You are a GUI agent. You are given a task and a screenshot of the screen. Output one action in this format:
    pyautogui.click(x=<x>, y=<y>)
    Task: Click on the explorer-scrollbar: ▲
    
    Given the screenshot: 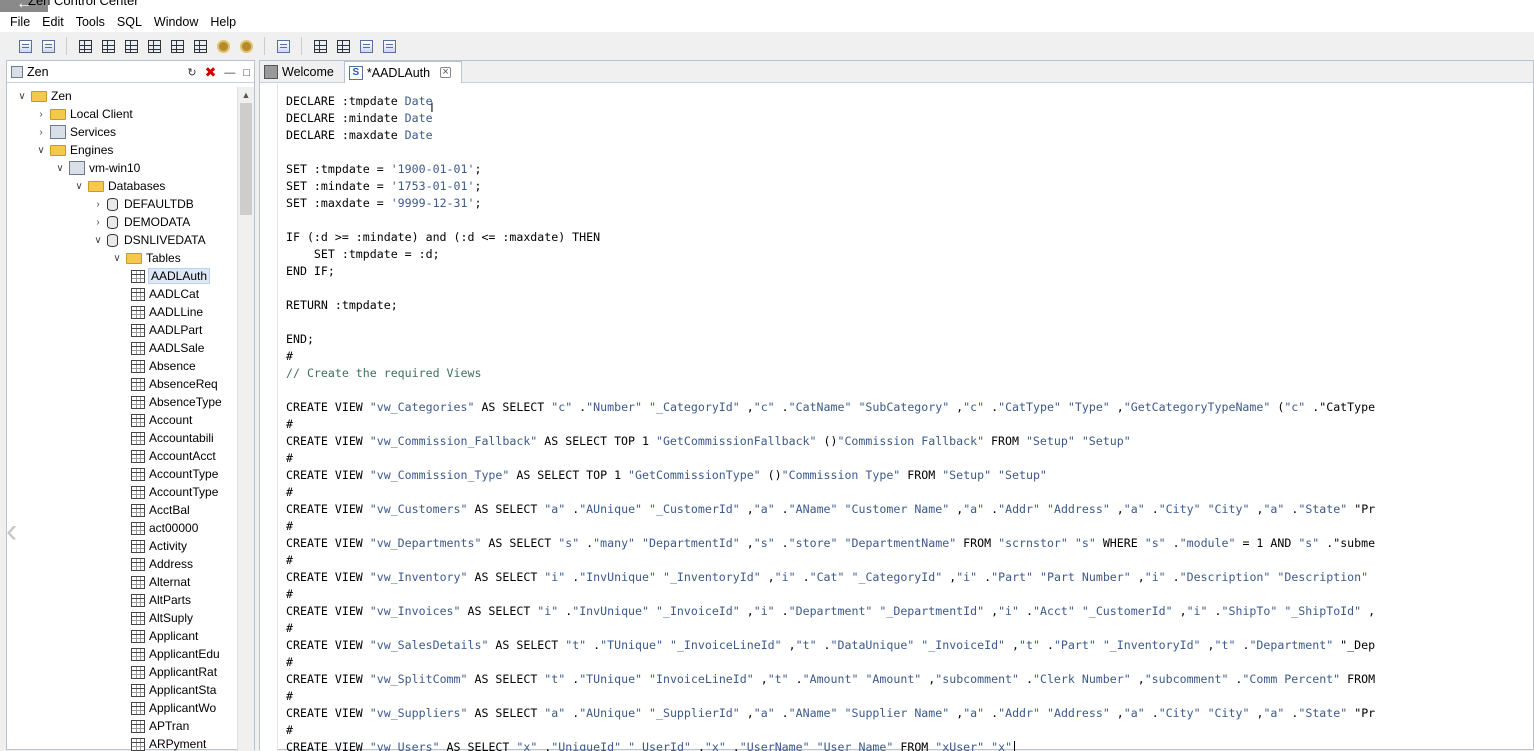 What is the action you would take?
    pyautogui.click(x=245, y=419)
    